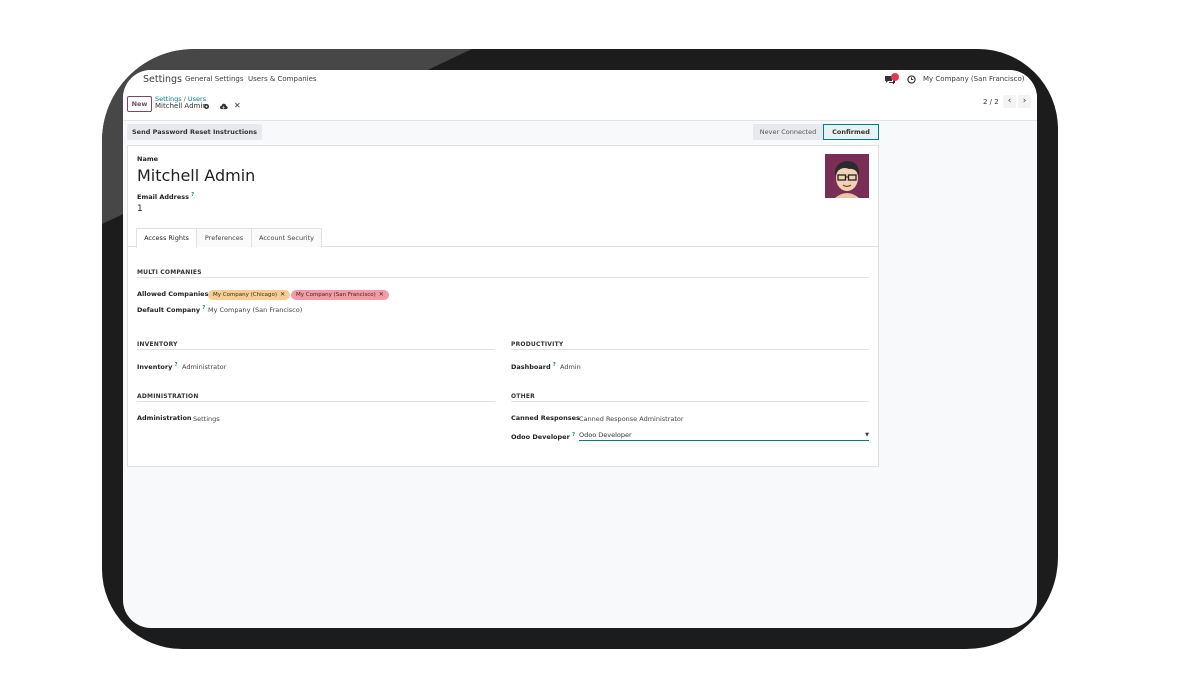 Image resolution: width=1200 pixels, height=697 pixels. What do you see at coordinates (911, 79) in the screenshot?
I see `clock-icon` at bounding box center [911, 79].